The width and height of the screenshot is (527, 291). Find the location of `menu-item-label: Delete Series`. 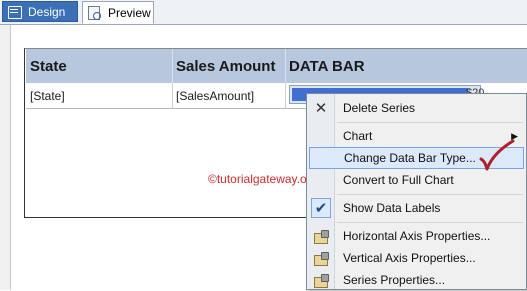

menu-item-label: Delete Series is located at coordinates (379, 108).